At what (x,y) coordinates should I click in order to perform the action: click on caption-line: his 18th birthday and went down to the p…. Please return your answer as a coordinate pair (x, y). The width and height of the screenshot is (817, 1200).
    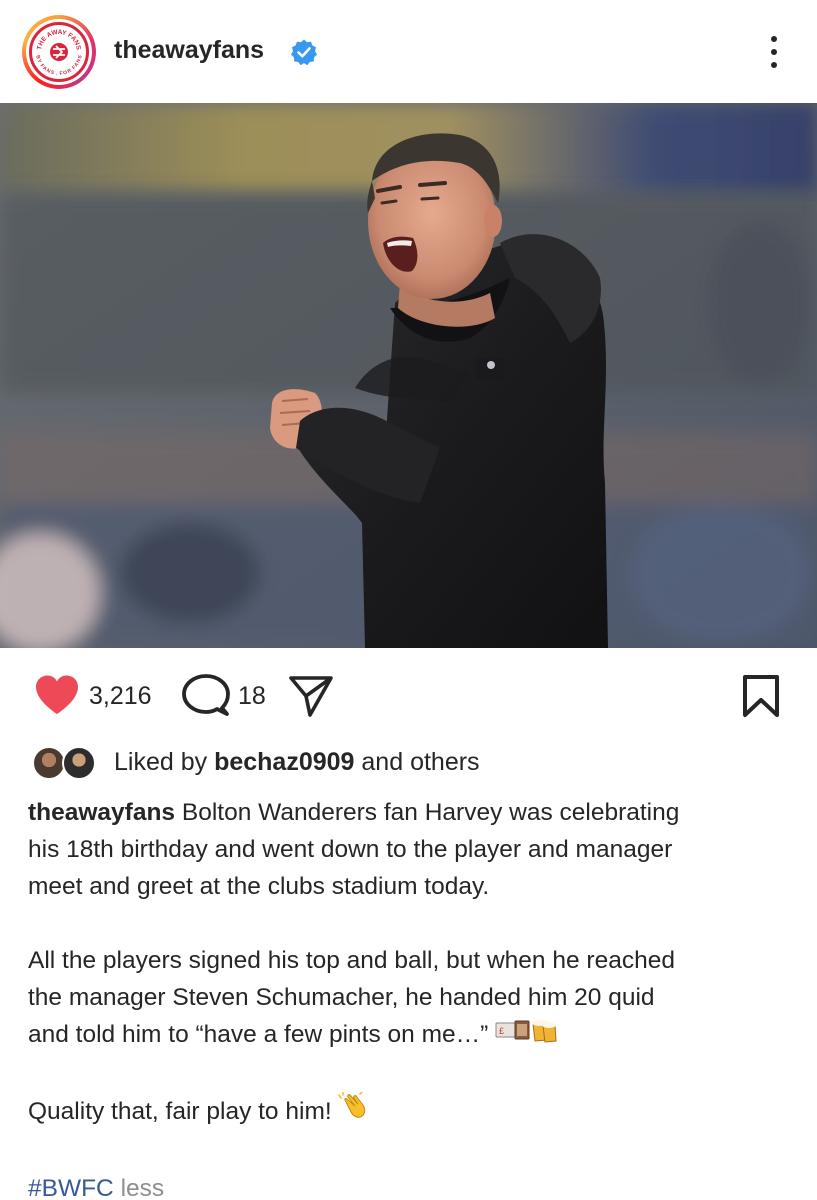
    Looking at the image, I should click on (350, 849).